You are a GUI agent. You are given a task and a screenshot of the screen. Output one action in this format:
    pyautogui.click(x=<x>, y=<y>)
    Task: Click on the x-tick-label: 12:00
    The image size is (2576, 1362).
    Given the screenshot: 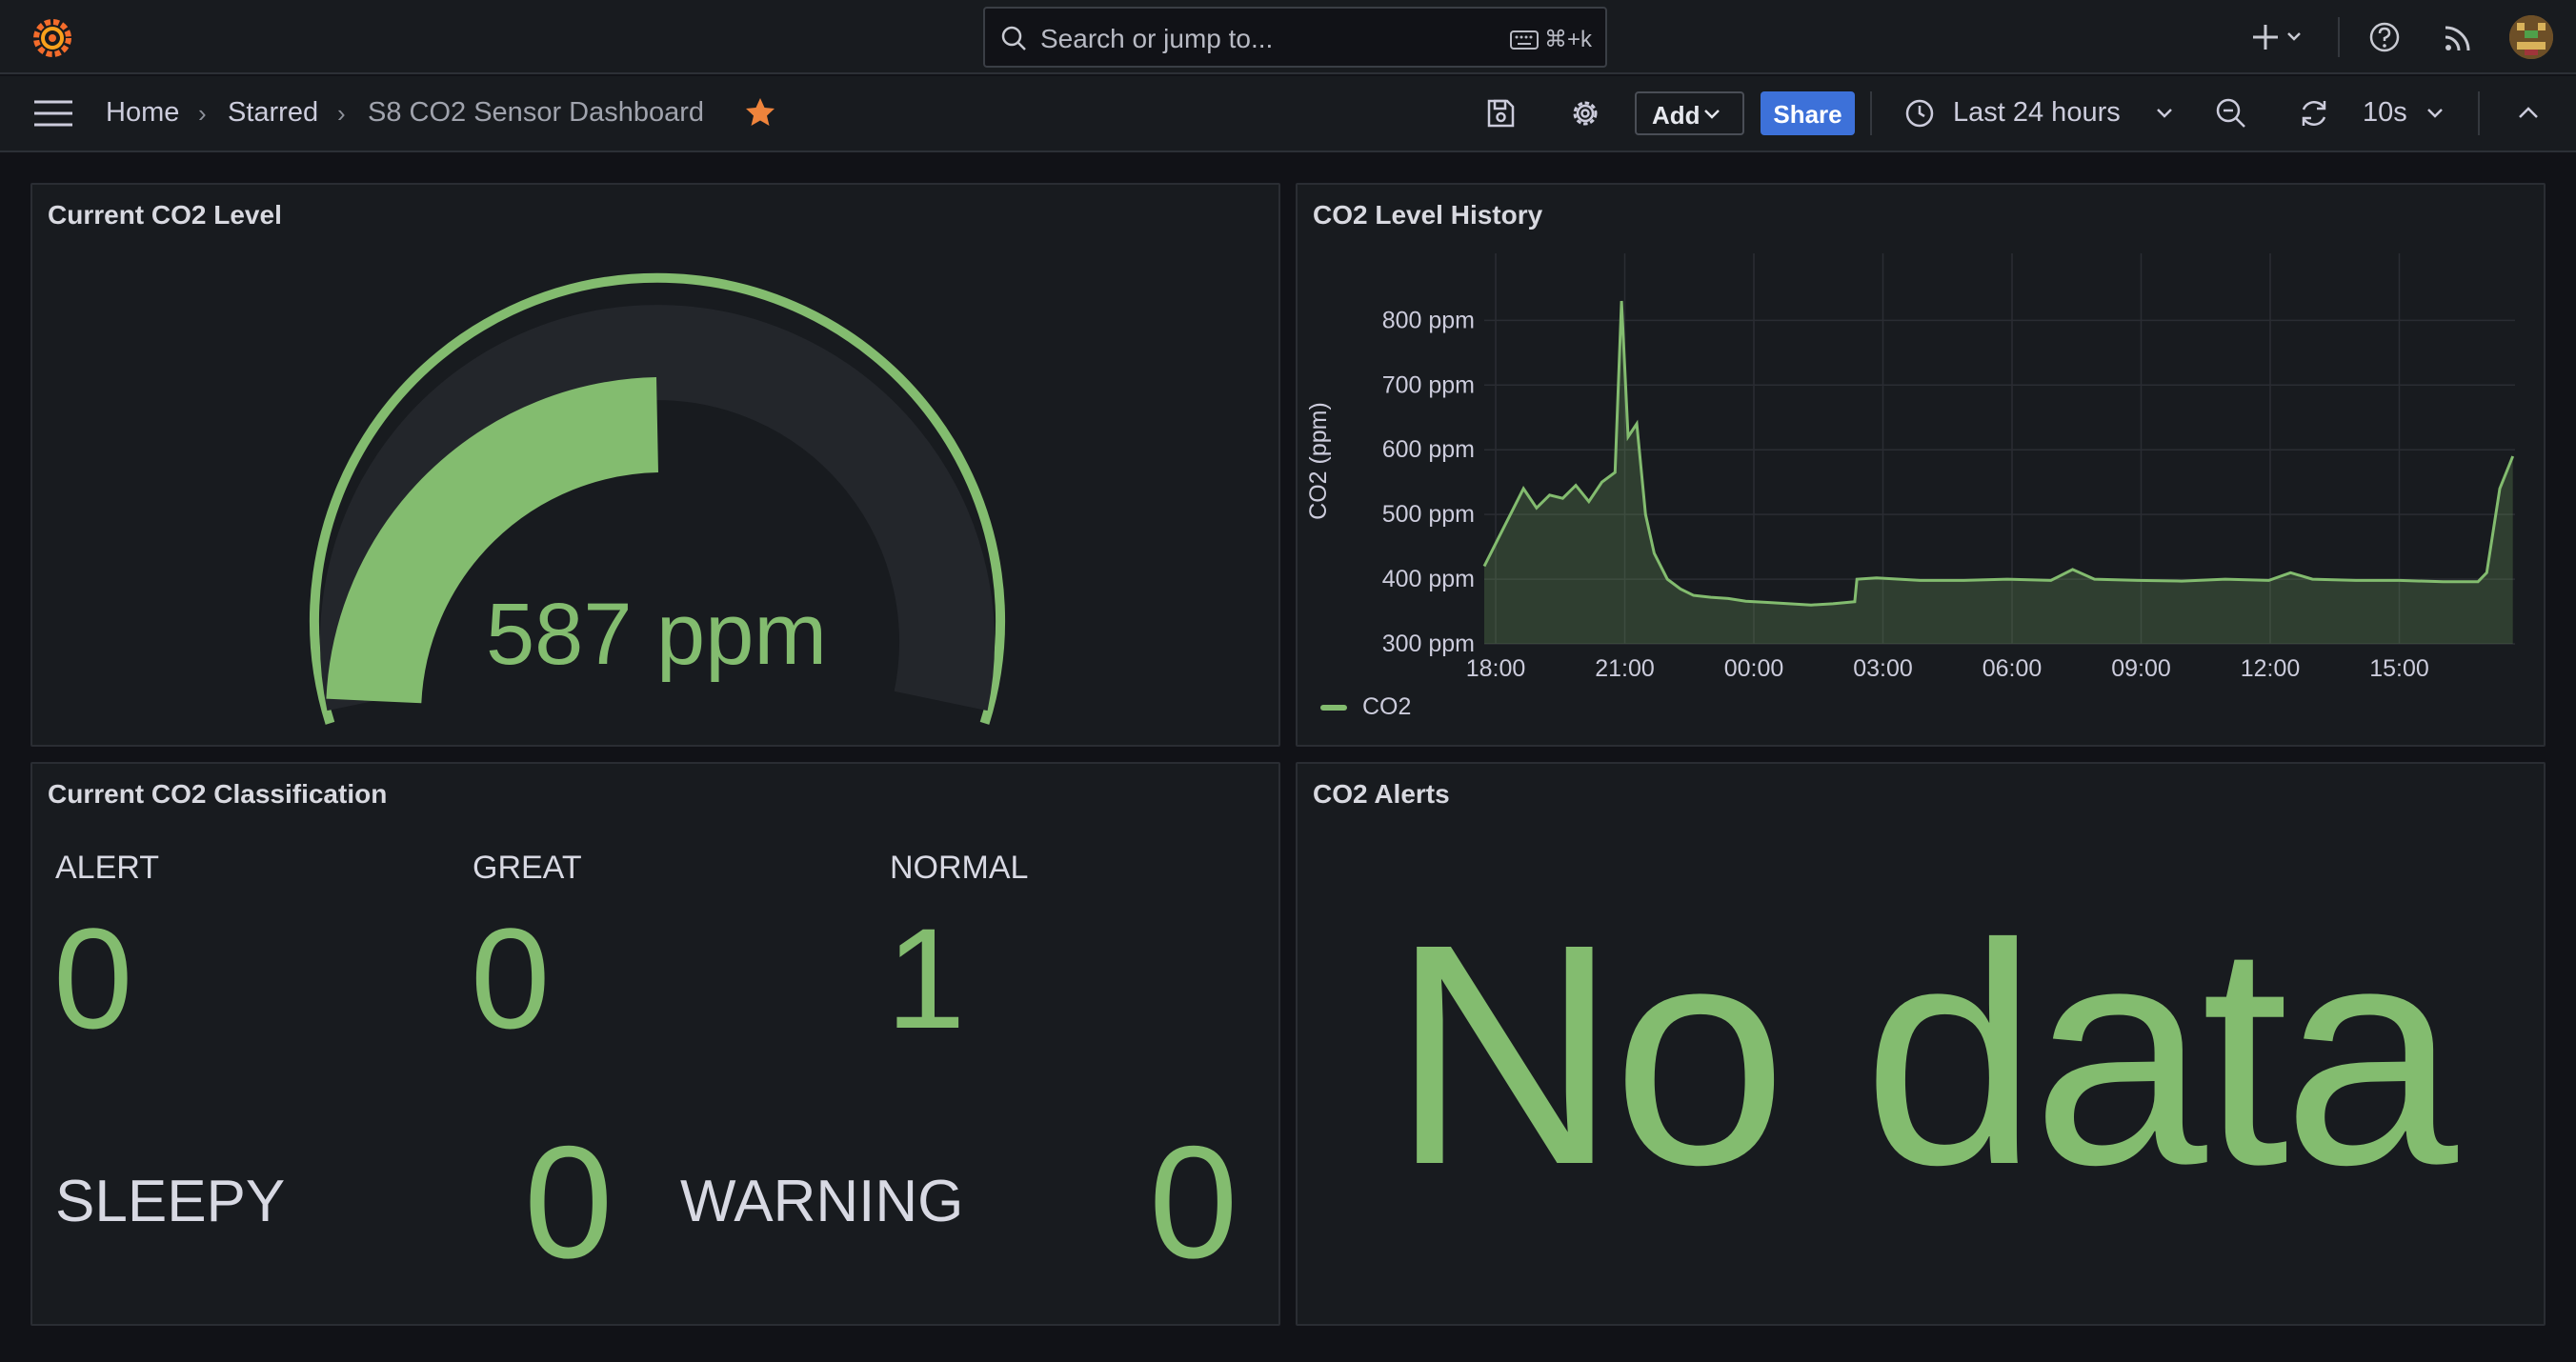 What is the action you would take?
    pyautogui.click(x=2271, y=668)
    